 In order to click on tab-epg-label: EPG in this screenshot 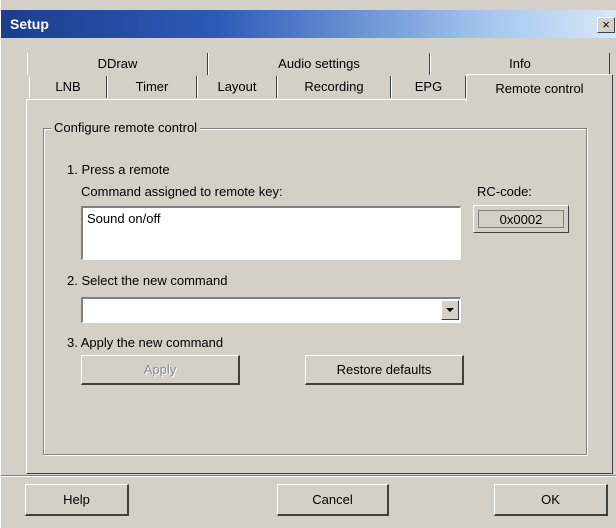, I will do `click(428, 86)`.